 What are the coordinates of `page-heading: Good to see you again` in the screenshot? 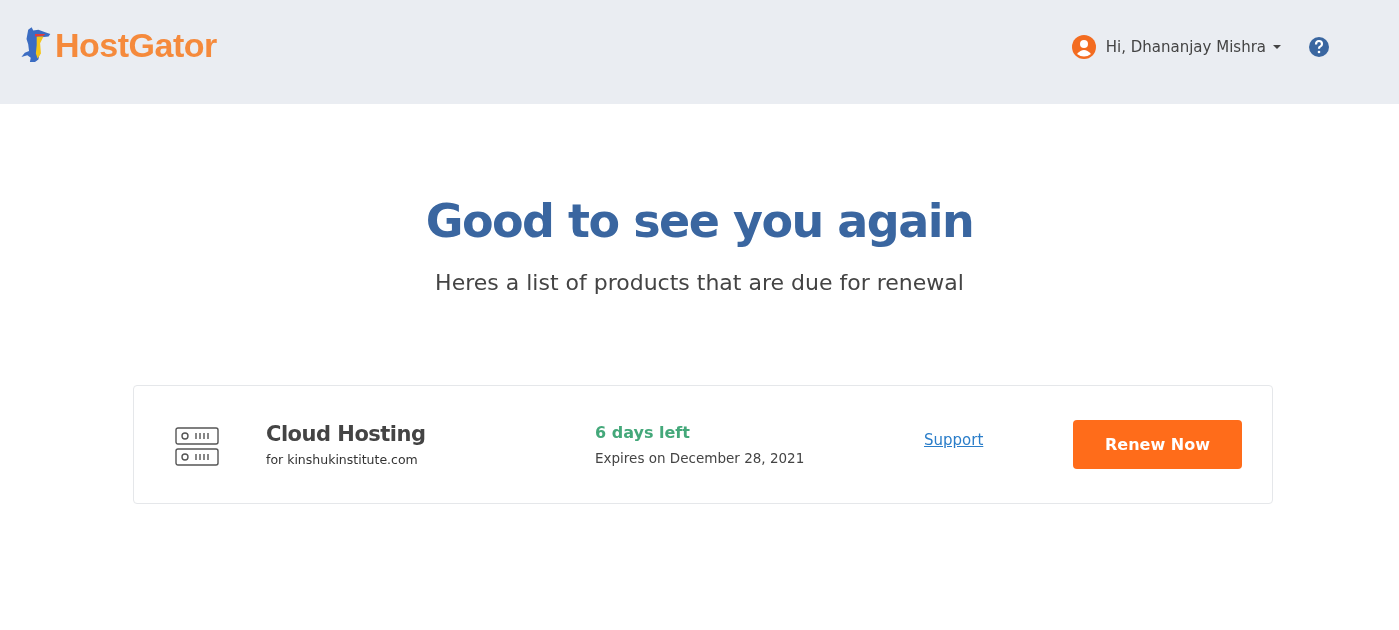 It's located at (699, 221).